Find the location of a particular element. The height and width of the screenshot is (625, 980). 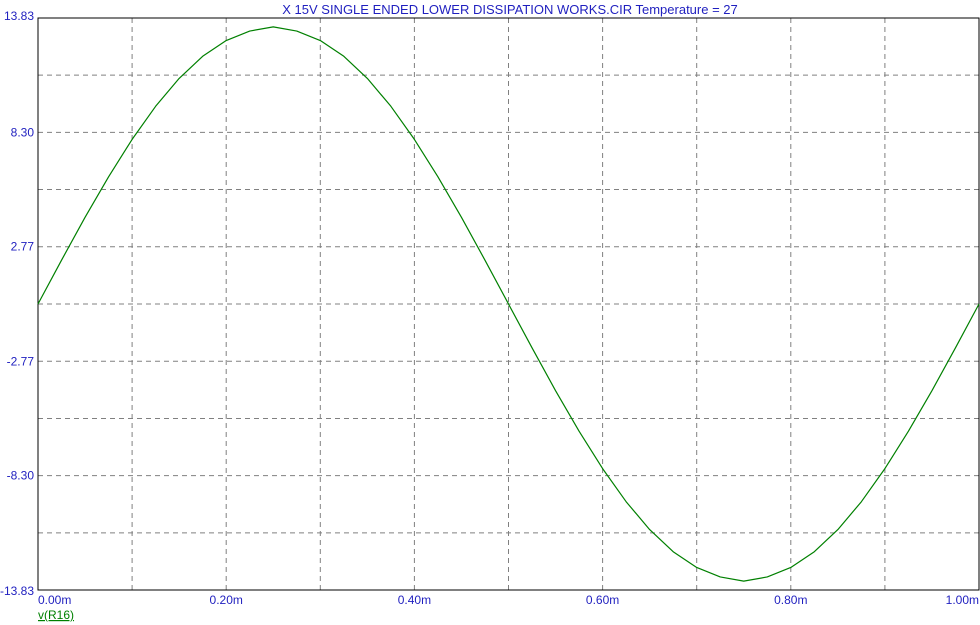

x-tick-label: 0.20m is located at coordinates (226, 600).